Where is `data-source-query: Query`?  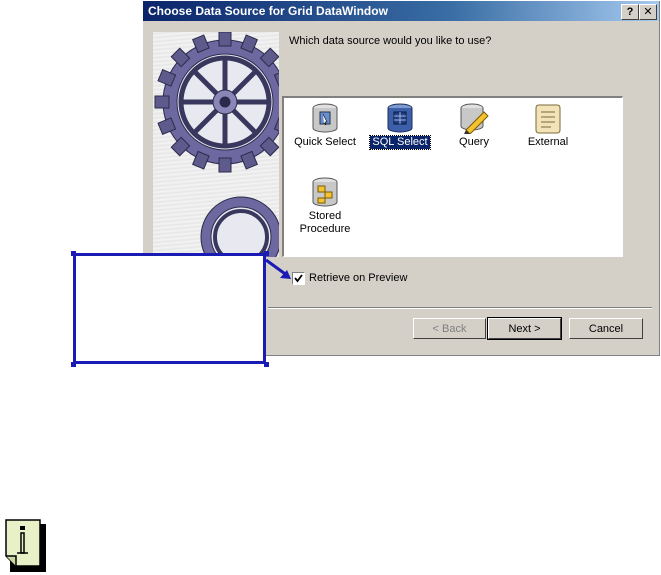 data-source-query: Query is located at coordinates (474, 125).